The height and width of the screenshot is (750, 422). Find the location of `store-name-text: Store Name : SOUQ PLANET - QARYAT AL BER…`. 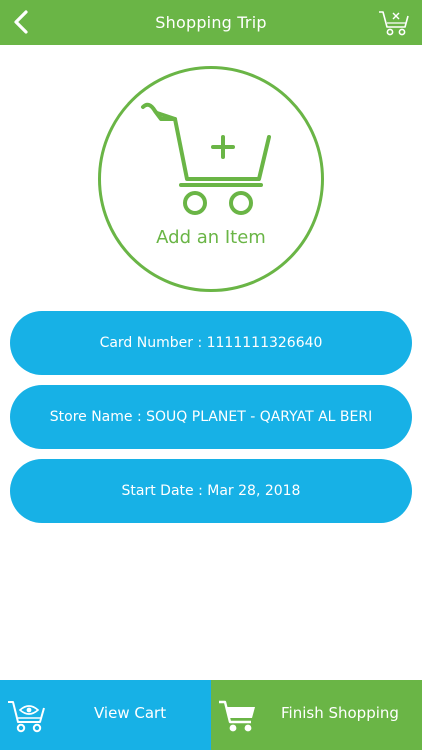

store-name-text: Store Name : SOUQ PLANET - QARYAT AL BER… is located at coordinates (211, 417).